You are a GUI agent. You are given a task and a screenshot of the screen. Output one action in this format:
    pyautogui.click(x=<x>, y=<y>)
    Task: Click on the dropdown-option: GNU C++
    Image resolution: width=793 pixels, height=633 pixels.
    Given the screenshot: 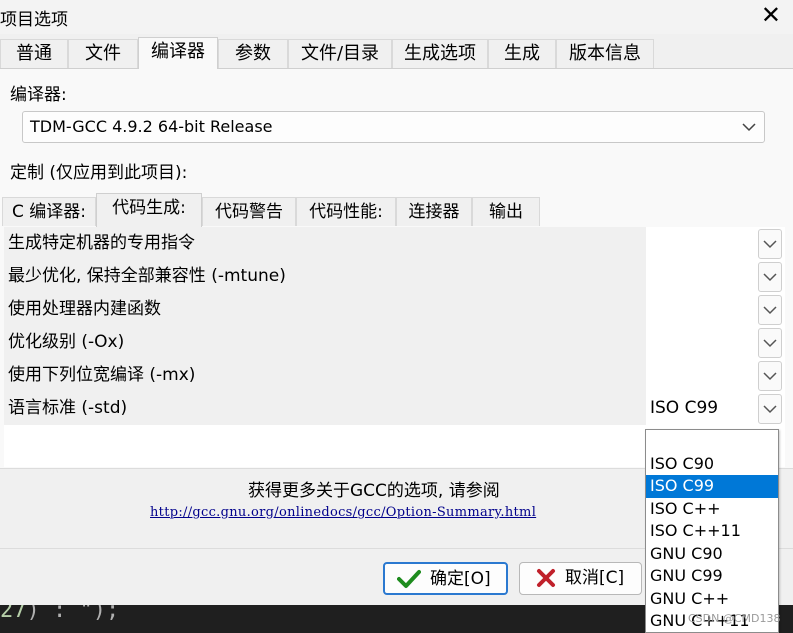 What is the action you would take?
    pyautogui.click(x=712, y=599)
    